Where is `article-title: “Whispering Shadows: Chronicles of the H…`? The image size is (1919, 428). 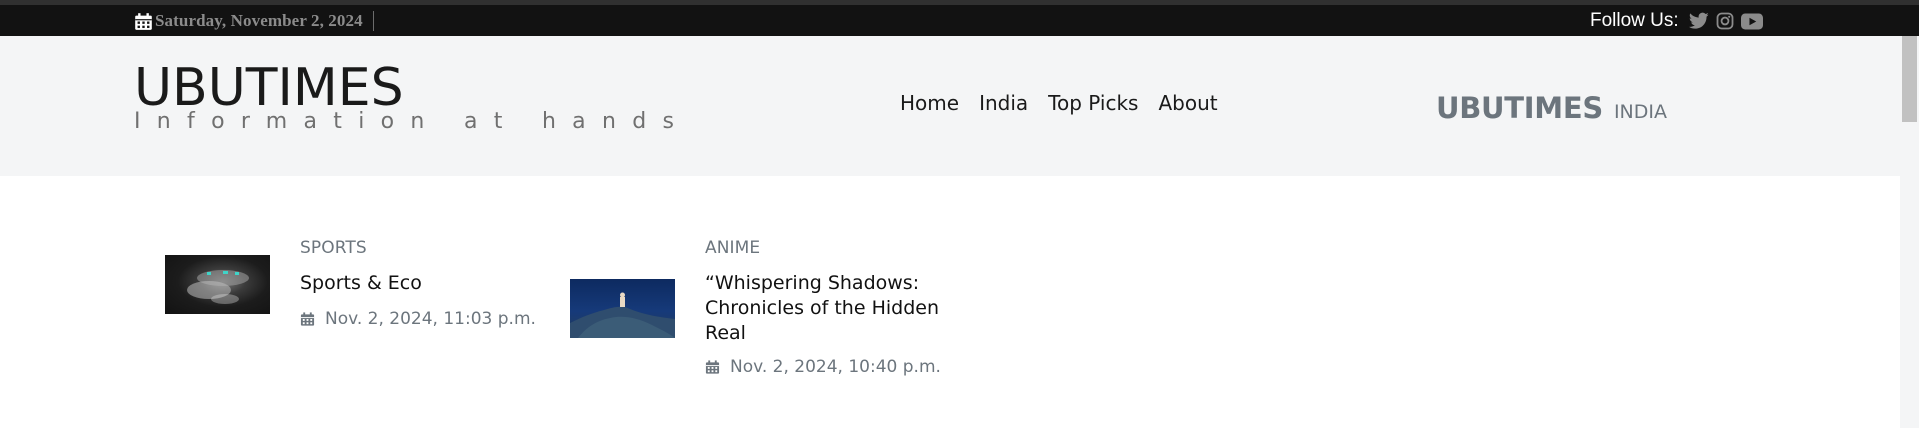
article-title: “Whispering Shadows: Chronicles of the H… is located at coordinates (830, 308).